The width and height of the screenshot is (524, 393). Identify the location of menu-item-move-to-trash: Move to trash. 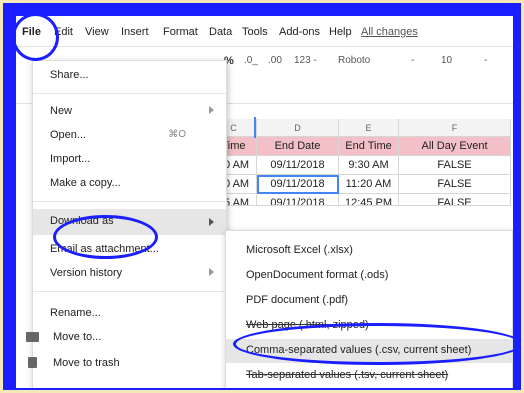
(127, 364).